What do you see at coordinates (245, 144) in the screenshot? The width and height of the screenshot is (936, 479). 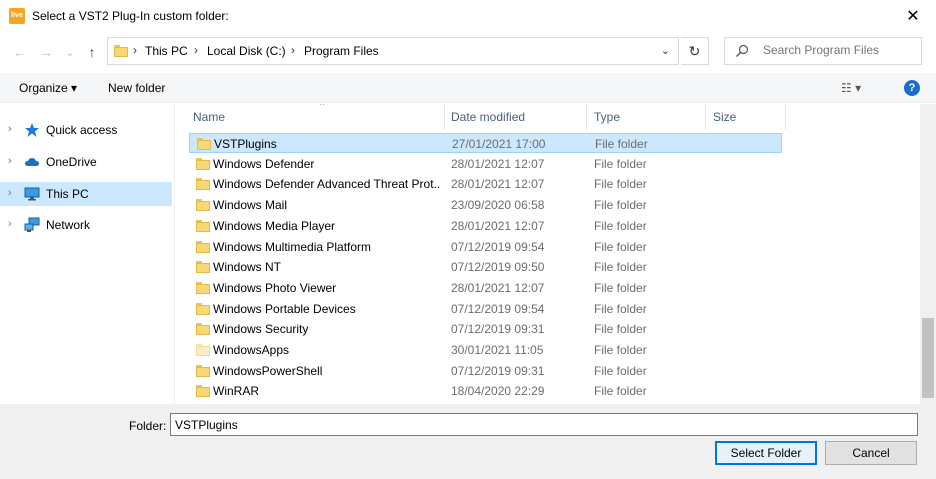 I see `file-name: VSTPlugins` at bounding box center [245, 144].